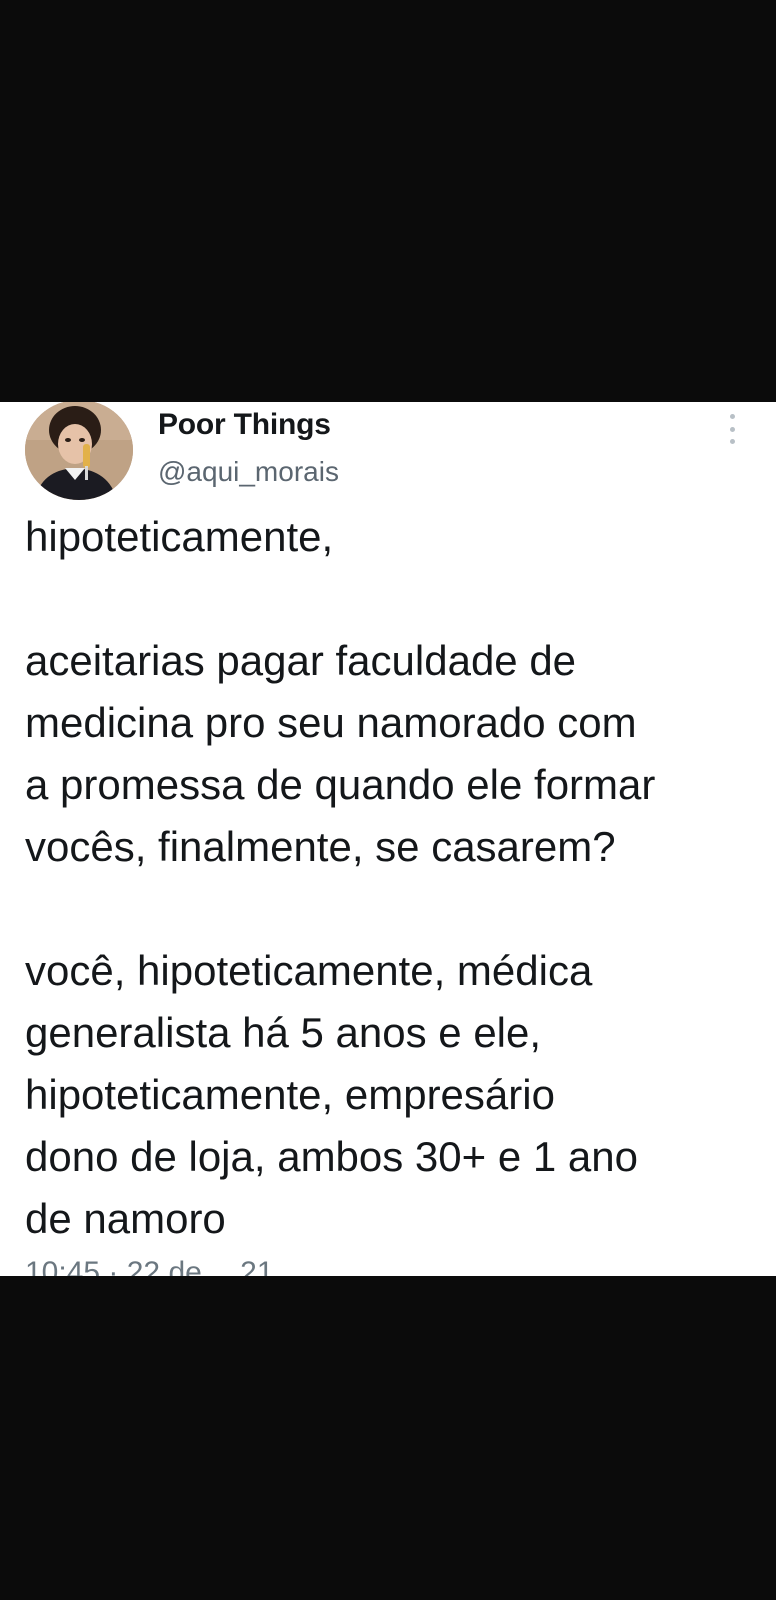  I want to click on tweet-line: generalista há 5 anos e ele,, so click(283, 1032).